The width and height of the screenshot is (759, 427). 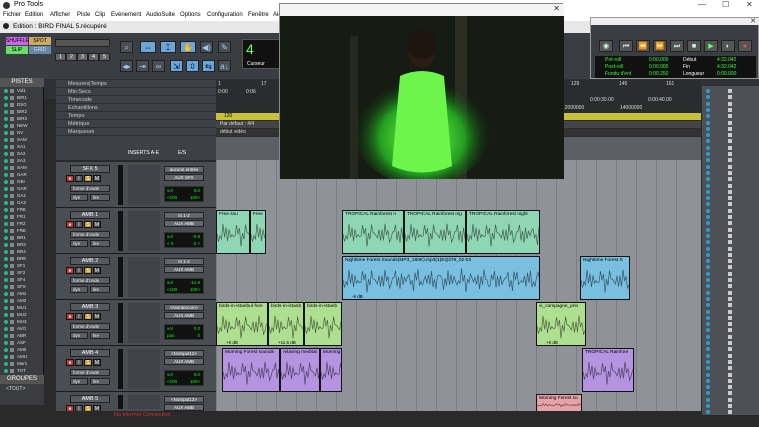 I want to click on track-name: AMB 1, so click(x=90, y=215).